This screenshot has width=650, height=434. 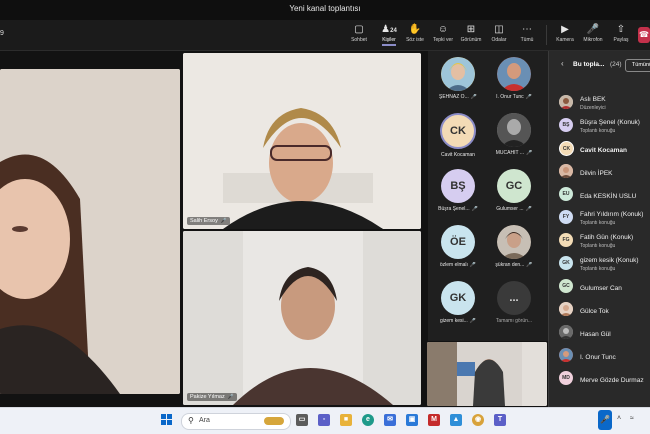 I want to click on store-icon: ▣, so click(x=412, y=420).